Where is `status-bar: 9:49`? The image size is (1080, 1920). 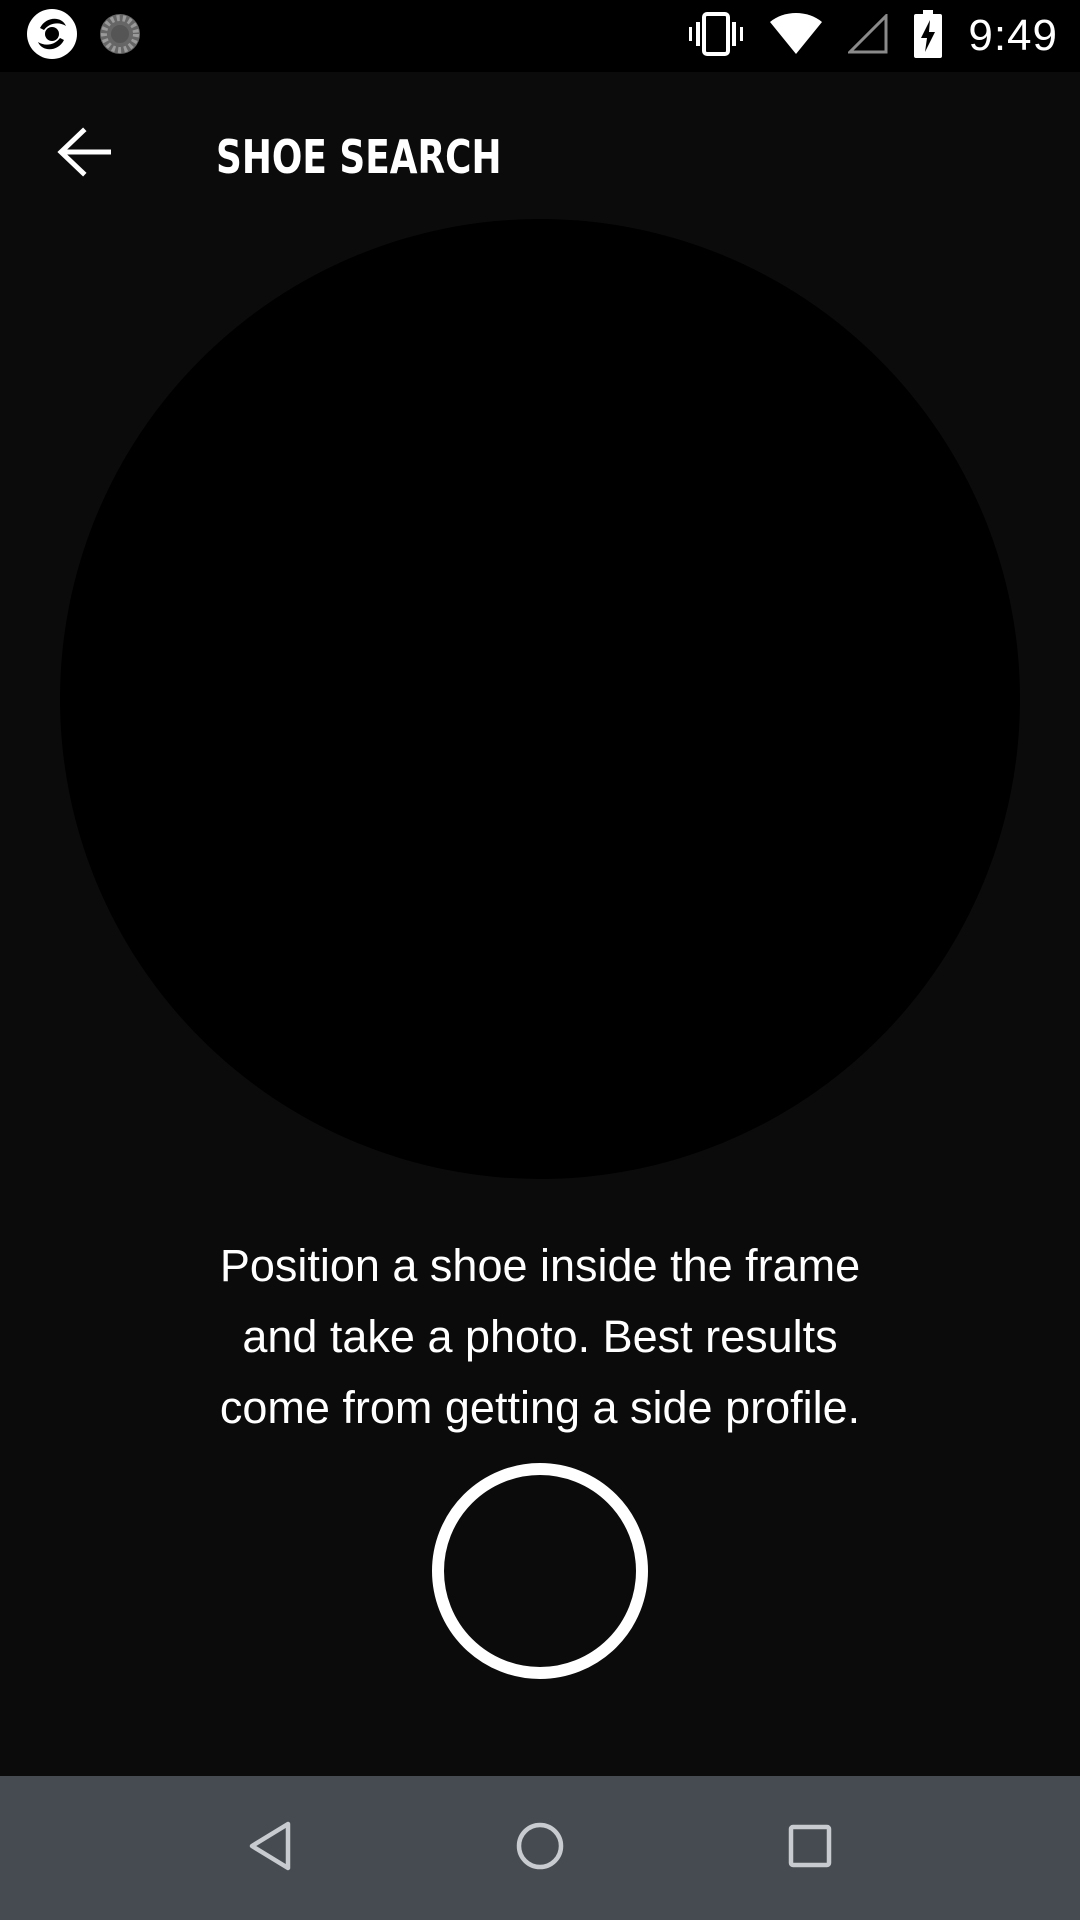 status-bar: 9:49 is located at coordinates (540, 36).